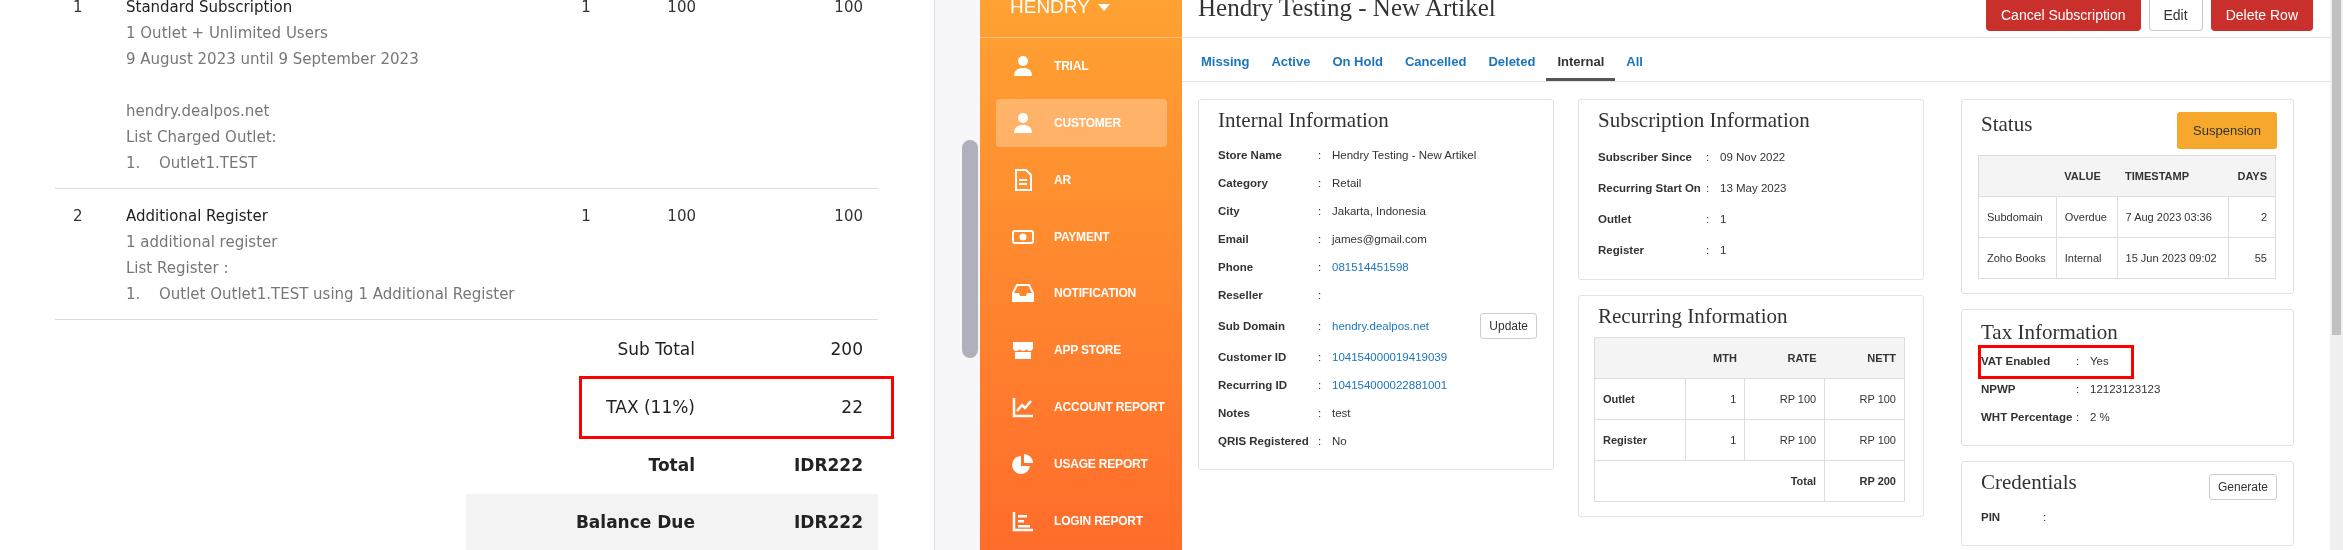 This screenshot has height=550, width=2343. Describe the element at coordinates (1406, 326) in the screenshot. I see `link: hendry.dealpos.net` at that location.